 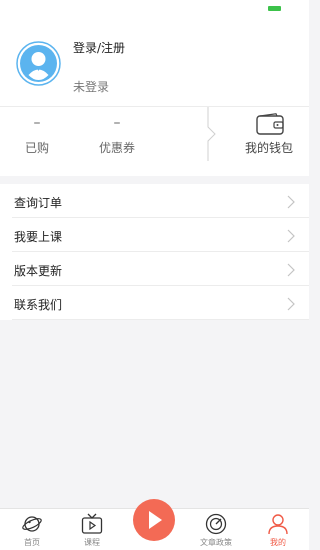 I want to click on tab-home-label: 首页, so click(x=32, y=542).